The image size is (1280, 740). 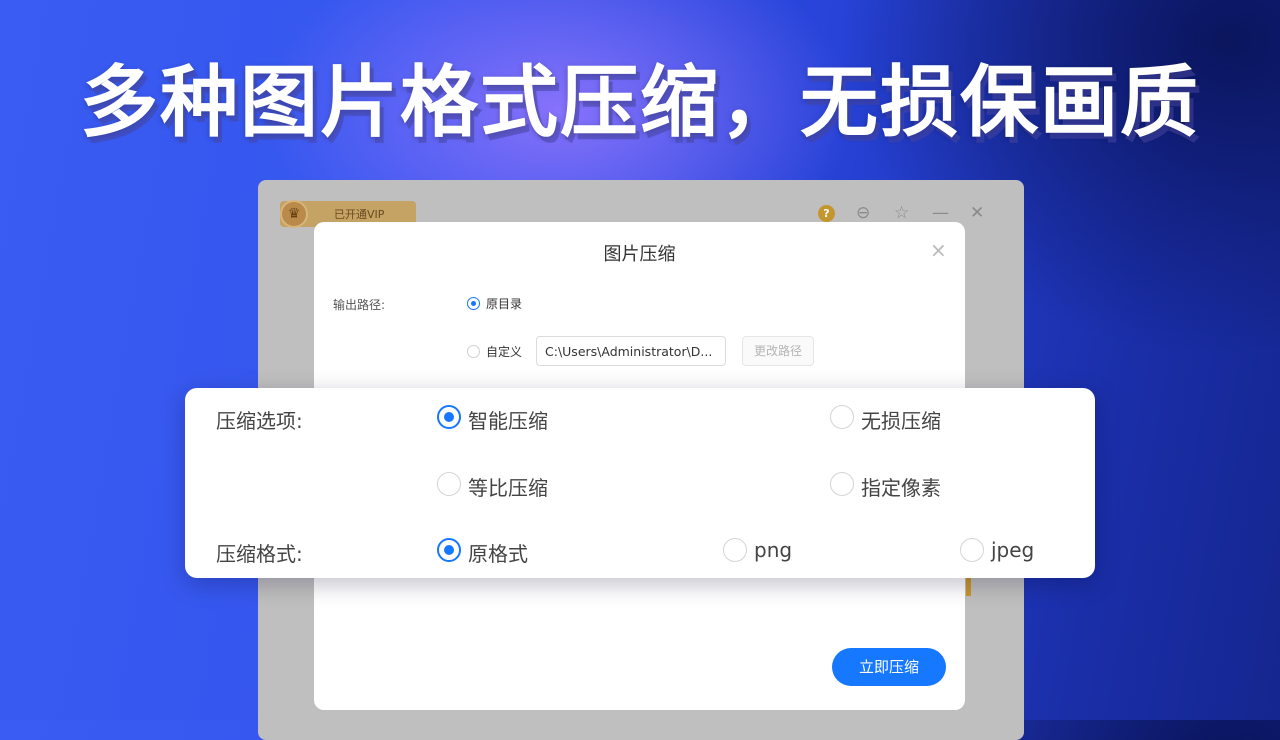 What do you see at coordinates (259, 421) in the screenshot?
I see `compress-option-label: 压缩选项:` at bounding box center [259, 421].